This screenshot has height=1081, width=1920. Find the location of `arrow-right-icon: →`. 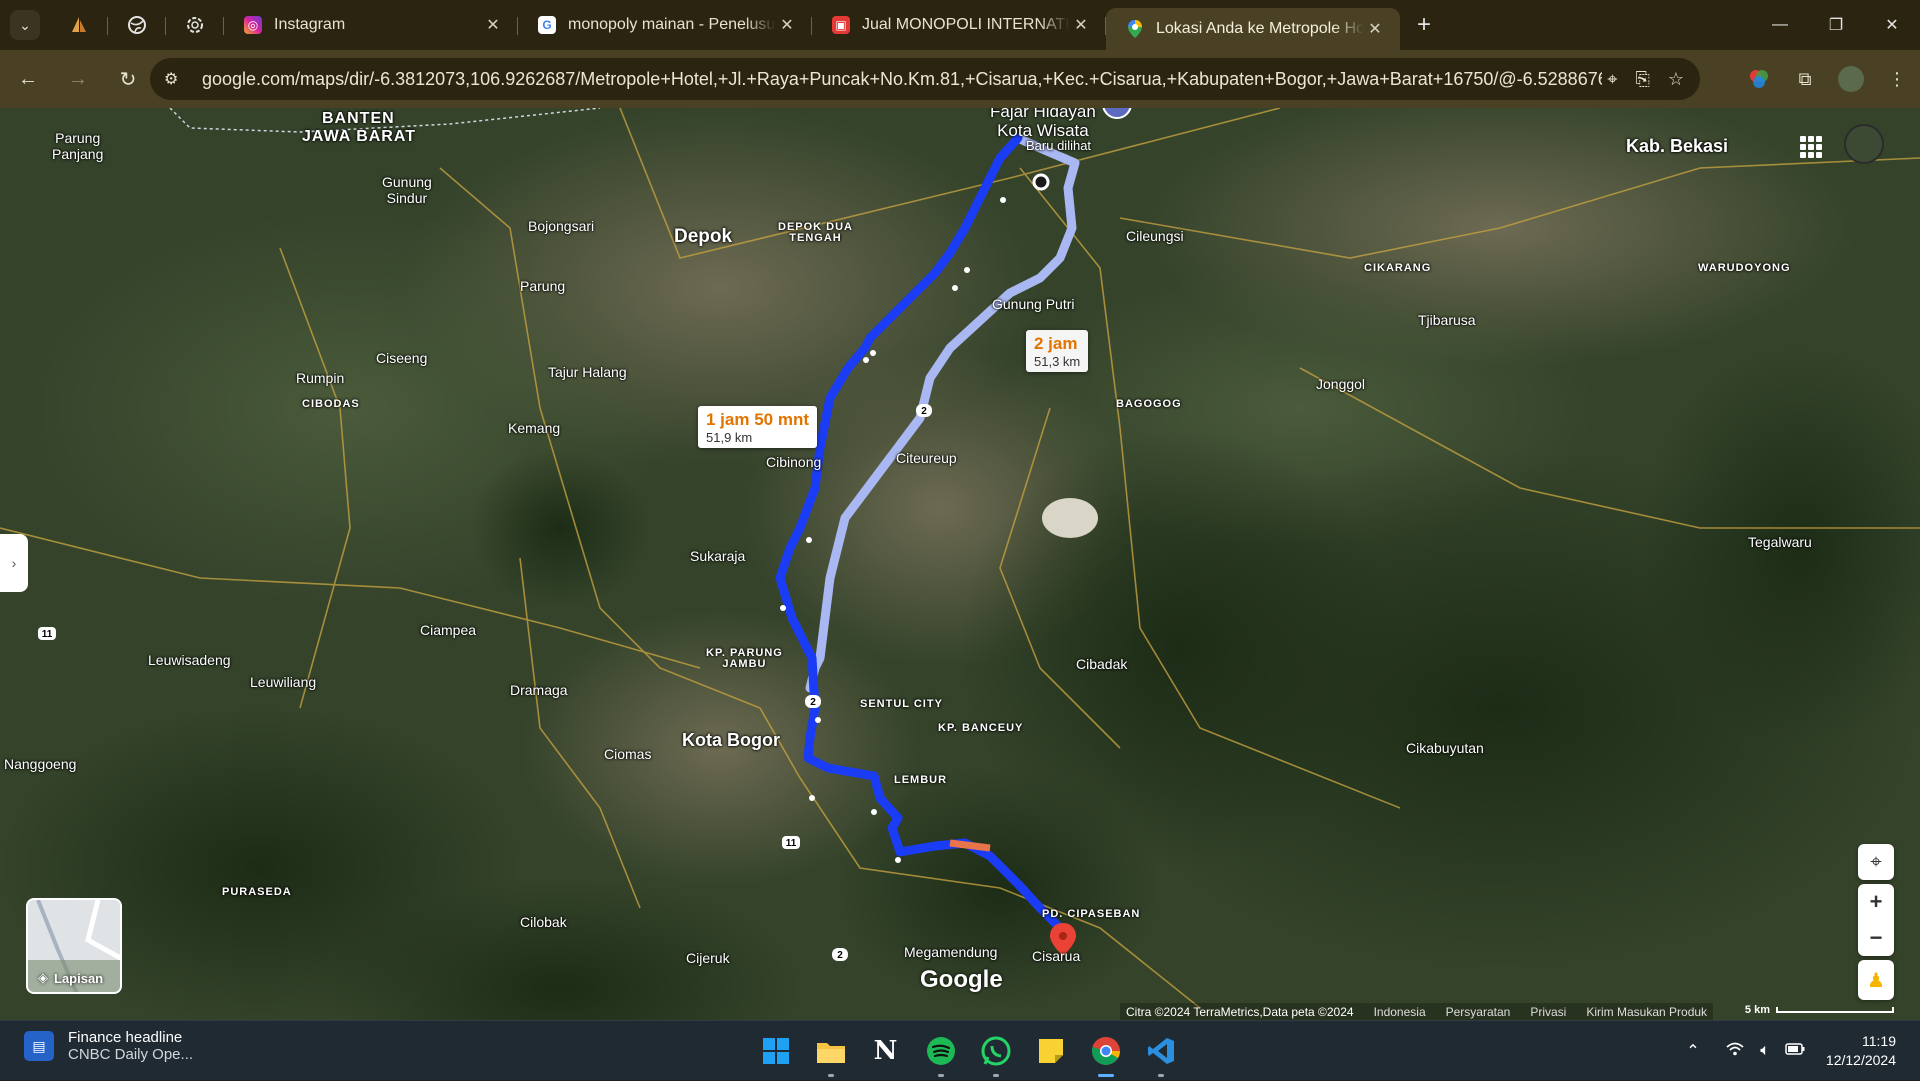

arrow-right-icon: → is located at coordinates (78, 78).